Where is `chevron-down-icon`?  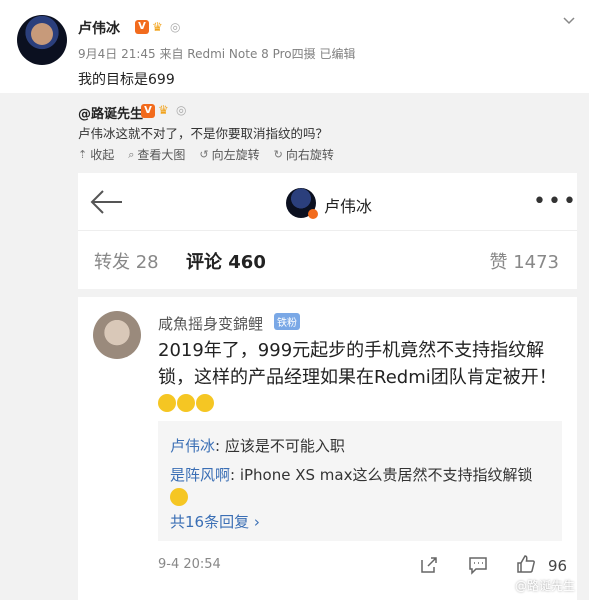 chevron-down-icon is located at coordinates (569, 20).